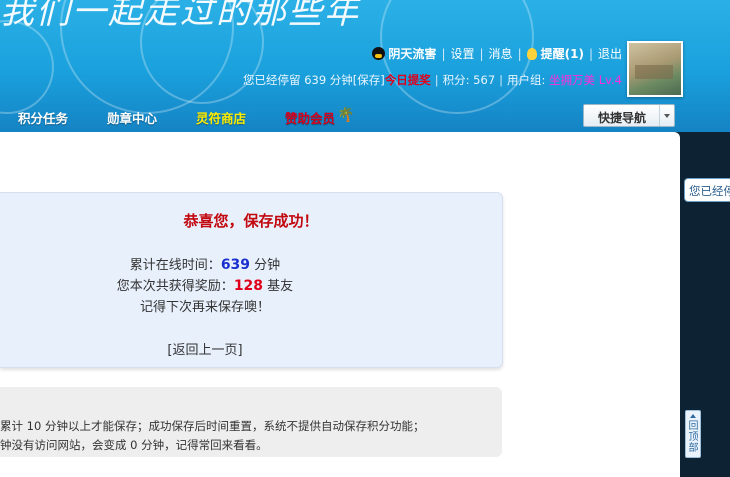 The height and width of the screenshot is (477, 730). I want to click on stay-time-side-tab: 您已经停, so click(707, 190).